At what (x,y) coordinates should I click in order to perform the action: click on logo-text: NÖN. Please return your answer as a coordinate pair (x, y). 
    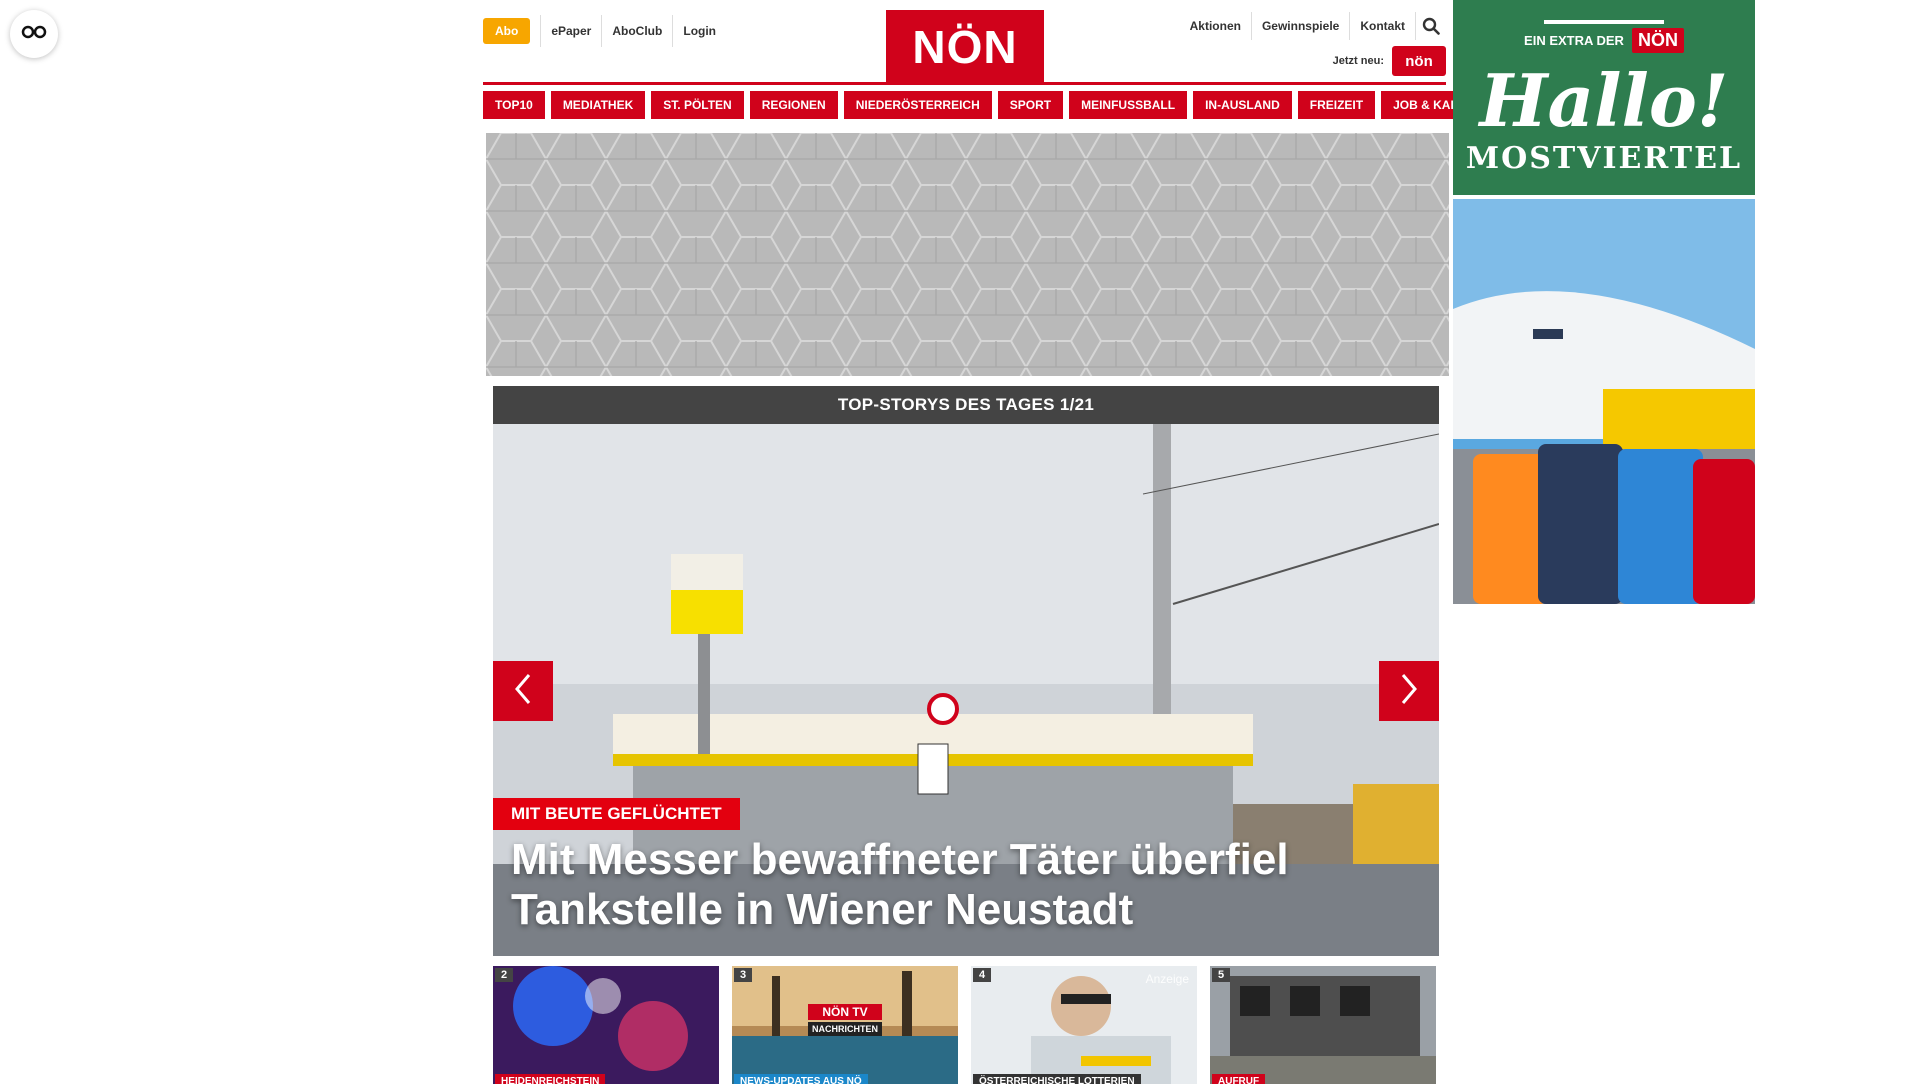
    Looking at the image, I should click on (965, 46).